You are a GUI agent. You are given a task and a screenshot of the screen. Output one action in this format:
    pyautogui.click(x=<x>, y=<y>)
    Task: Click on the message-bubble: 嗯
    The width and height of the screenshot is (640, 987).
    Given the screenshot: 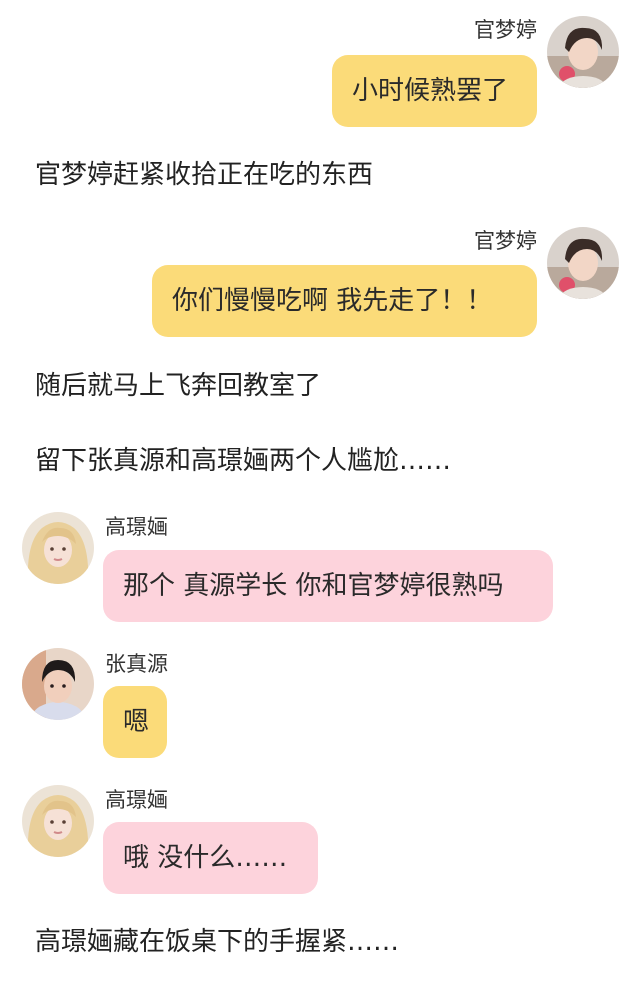 What is the action you would take?
    pyautogui.click(x=135, y=722)
    